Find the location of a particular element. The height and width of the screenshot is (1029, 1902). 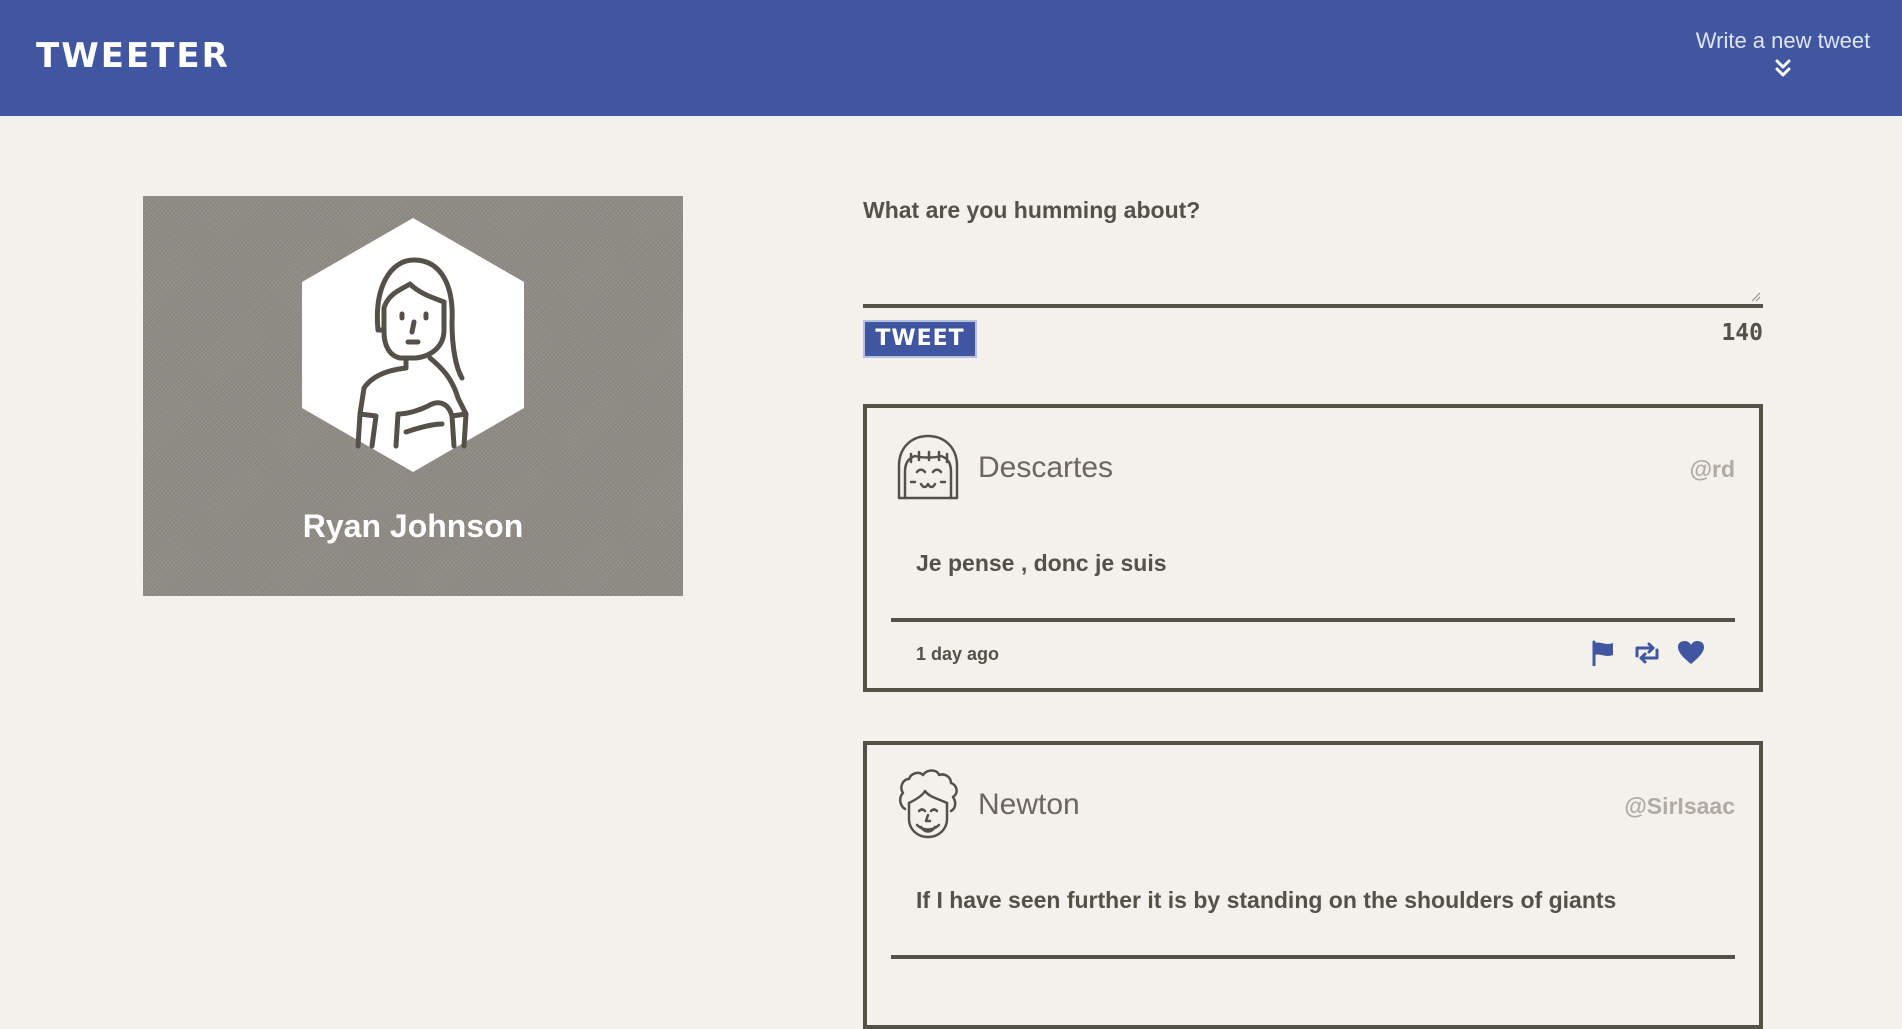

brand-logo: TWEETER is located at coordinates (133, 56).